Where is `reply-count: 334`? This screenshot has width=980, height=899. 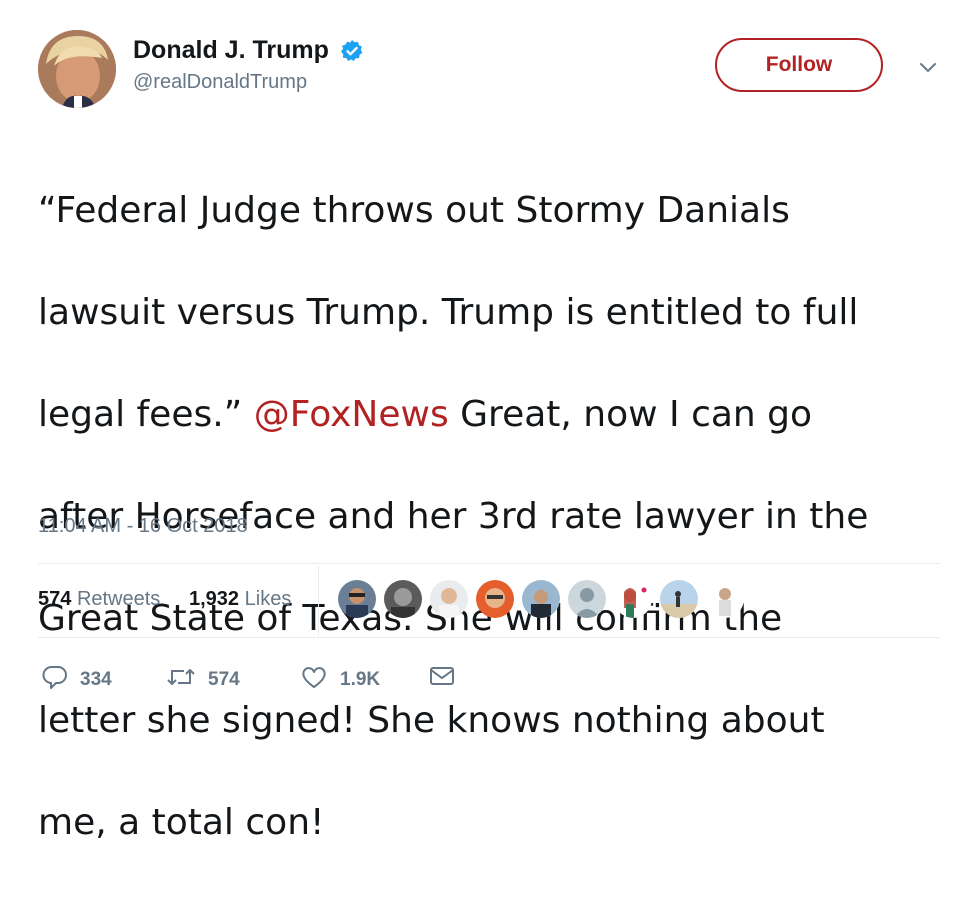
reply-count: 334 is located at coordinates (96, 679).